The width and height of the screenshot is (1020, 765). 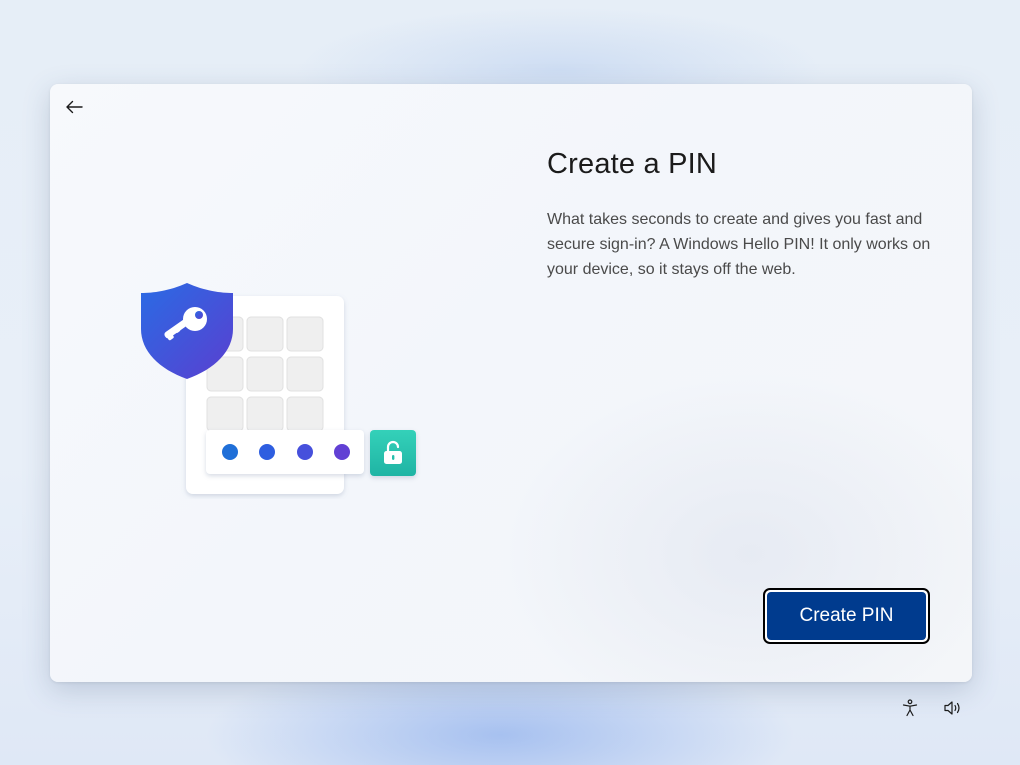 What do you see at coordinates (285, 452) in the screenshot?
I see `pin-strip` at bounding box center [285, 452].